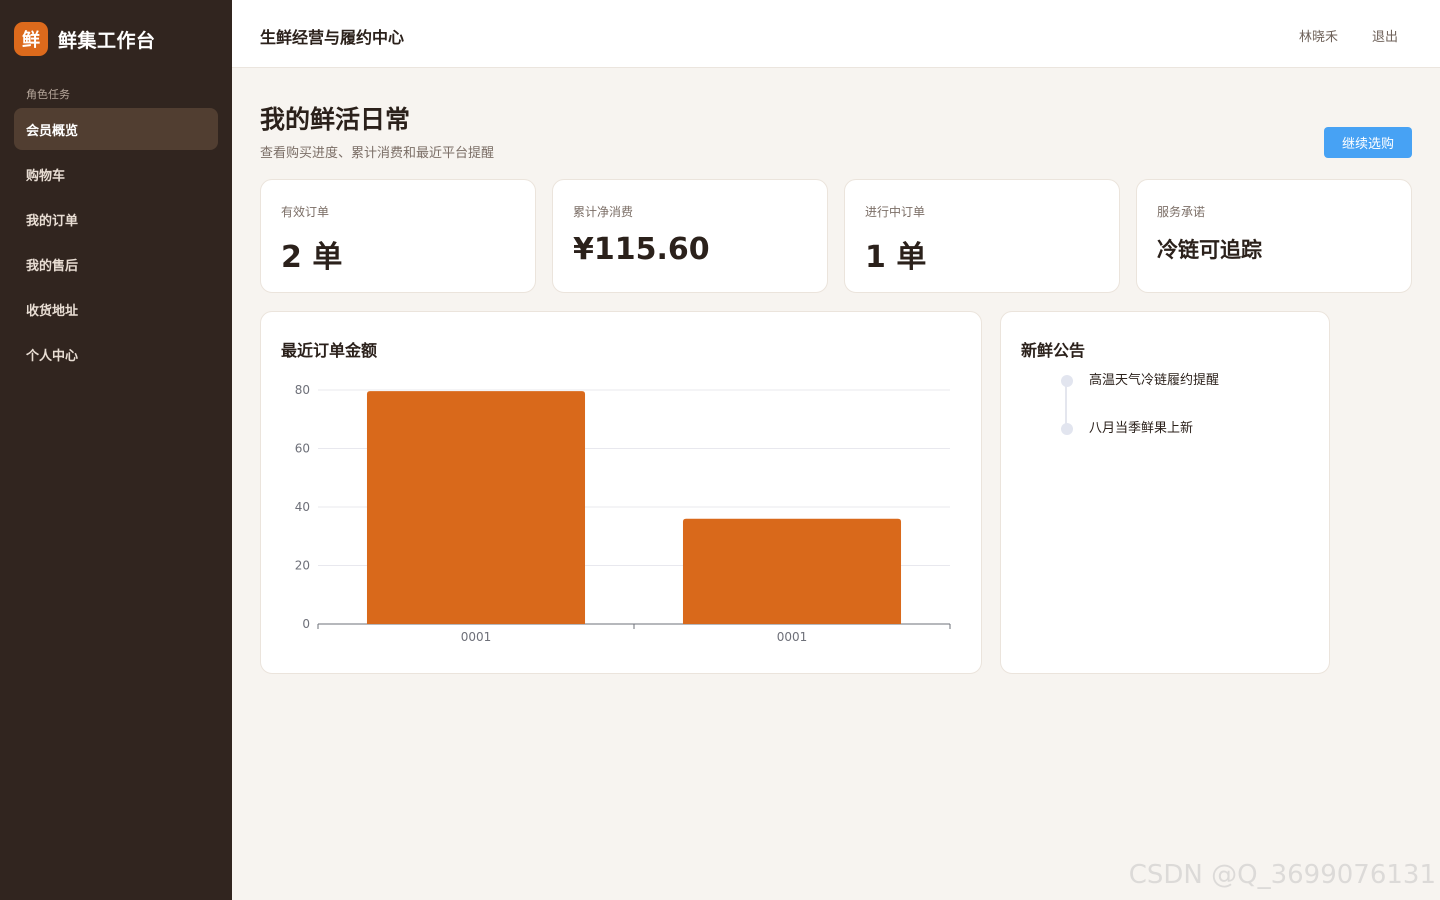 This screenshot has width=1440, height=900. I want to click on watermark: CSDN @Q_3699076131, so click(1282, 875).